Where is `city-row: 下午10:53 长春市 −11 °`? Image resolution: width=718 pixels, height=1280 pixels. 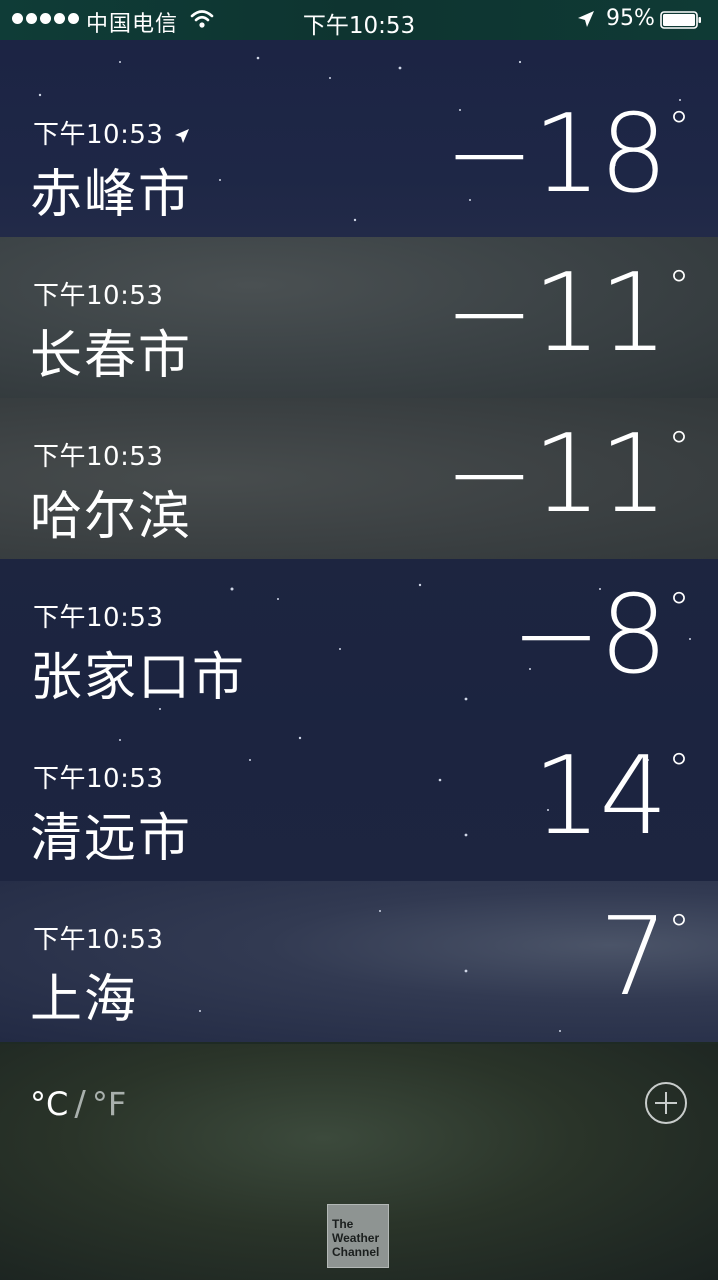
city-row: 下午10:53 长春市 −11 ° is located at coordinates (359, 317).